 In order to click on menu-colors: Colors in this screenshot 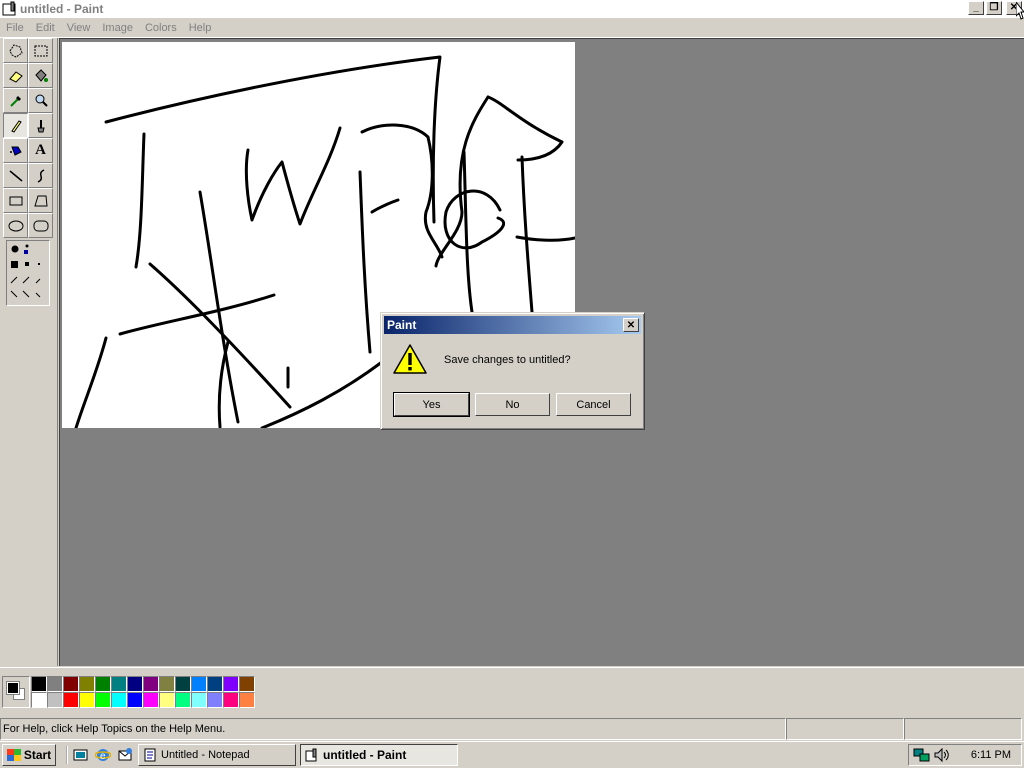, I will do `click(161, 28)`.